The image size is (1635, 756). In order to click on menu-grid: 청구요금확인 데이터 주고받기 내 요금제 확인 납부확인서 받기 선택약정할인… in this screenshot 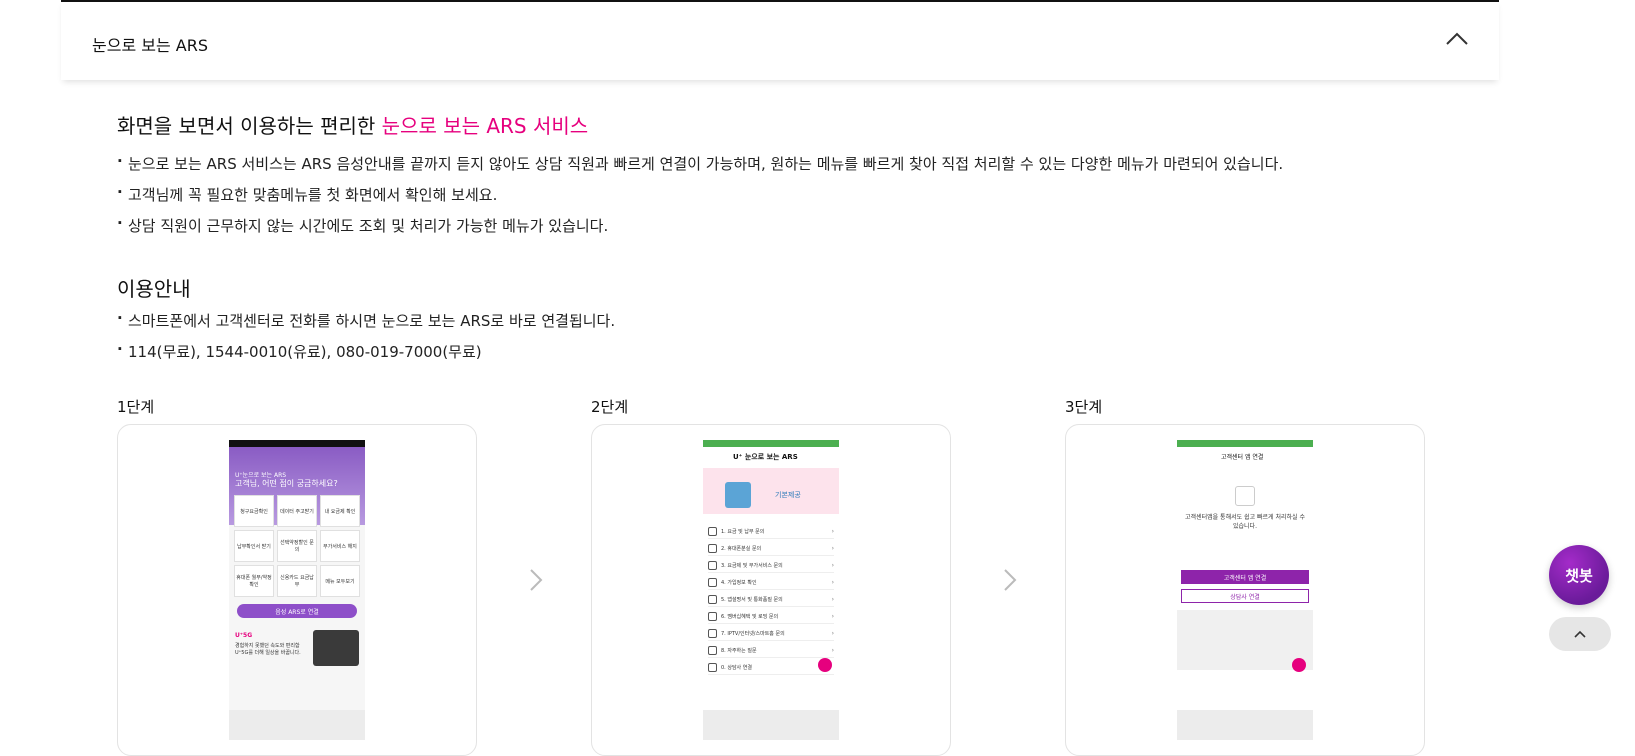, I will do `click(297, 546)`.